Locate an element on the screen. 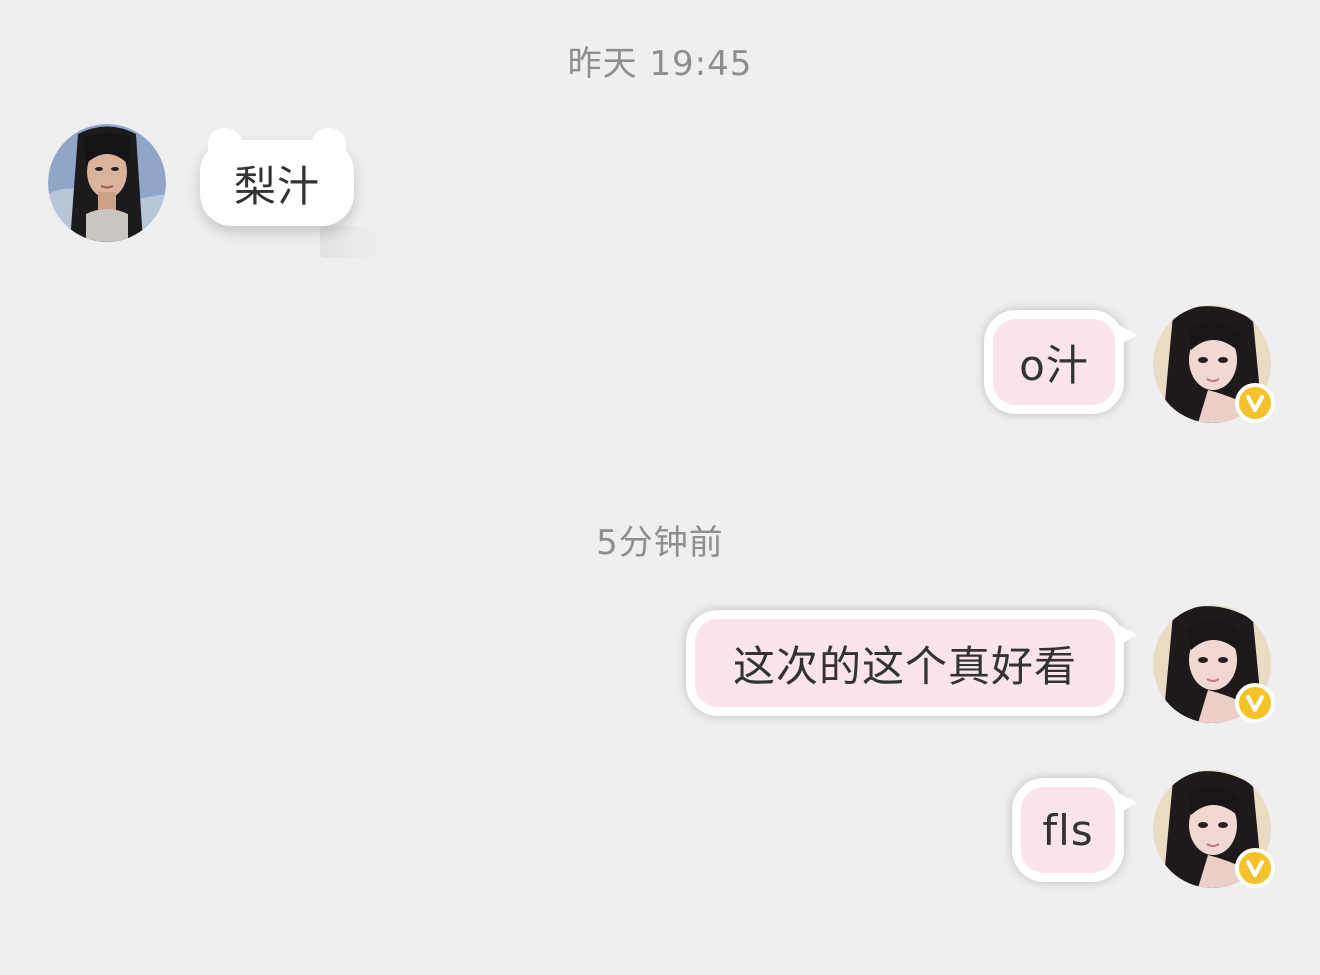 The width and height of the screenshot is (1320, 975). outgoing-message-bubble: fls is located at coordinates (1074, 830).